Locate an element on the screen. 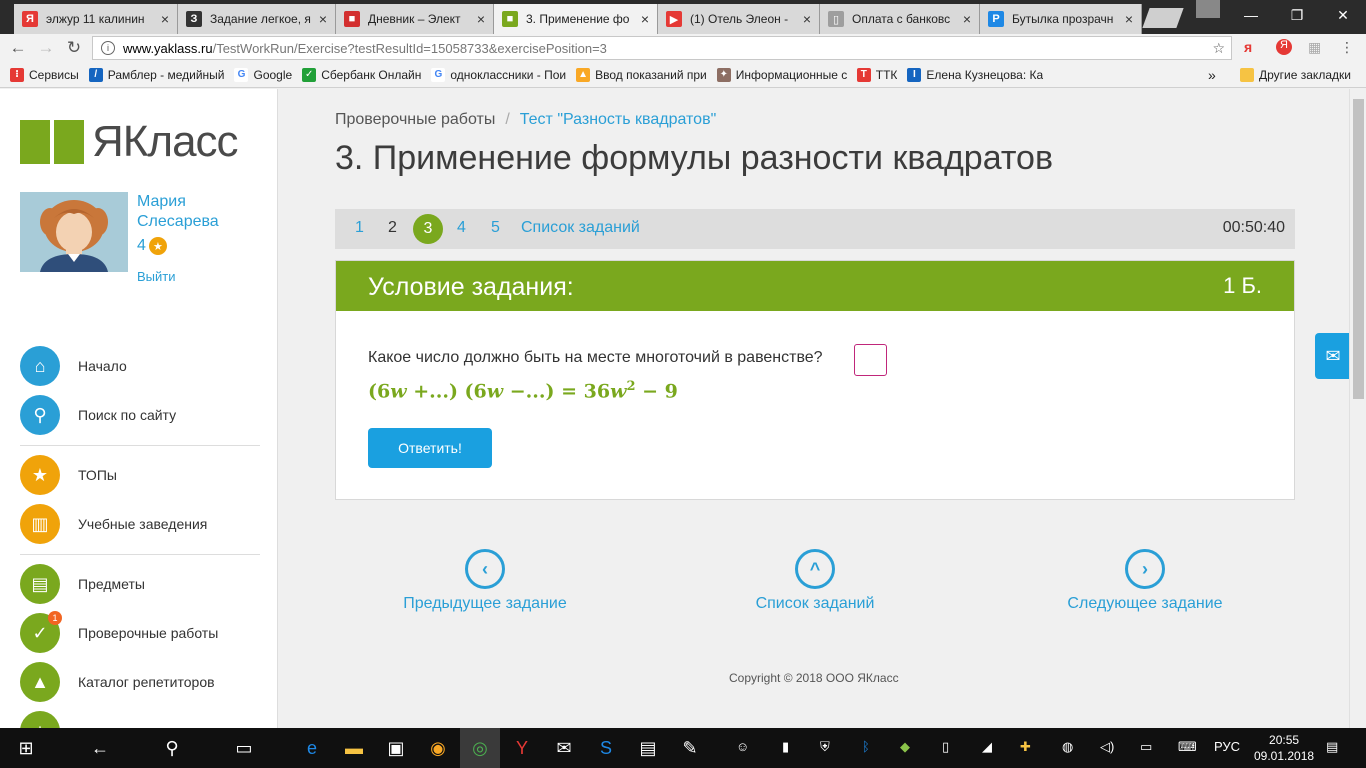  language-indicator: РУС is located at coordinates (1227, 746).